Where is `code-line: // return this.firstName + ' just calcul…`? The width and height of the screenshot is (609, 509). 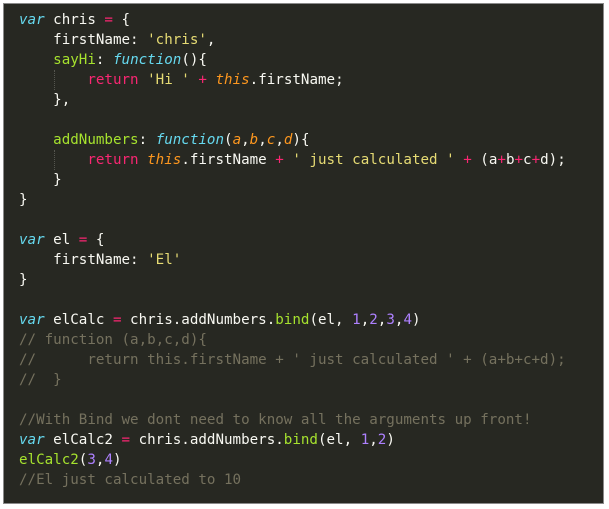 code-line: // return this.firstName + ' just calcul… is located at coordinates (292, 360).